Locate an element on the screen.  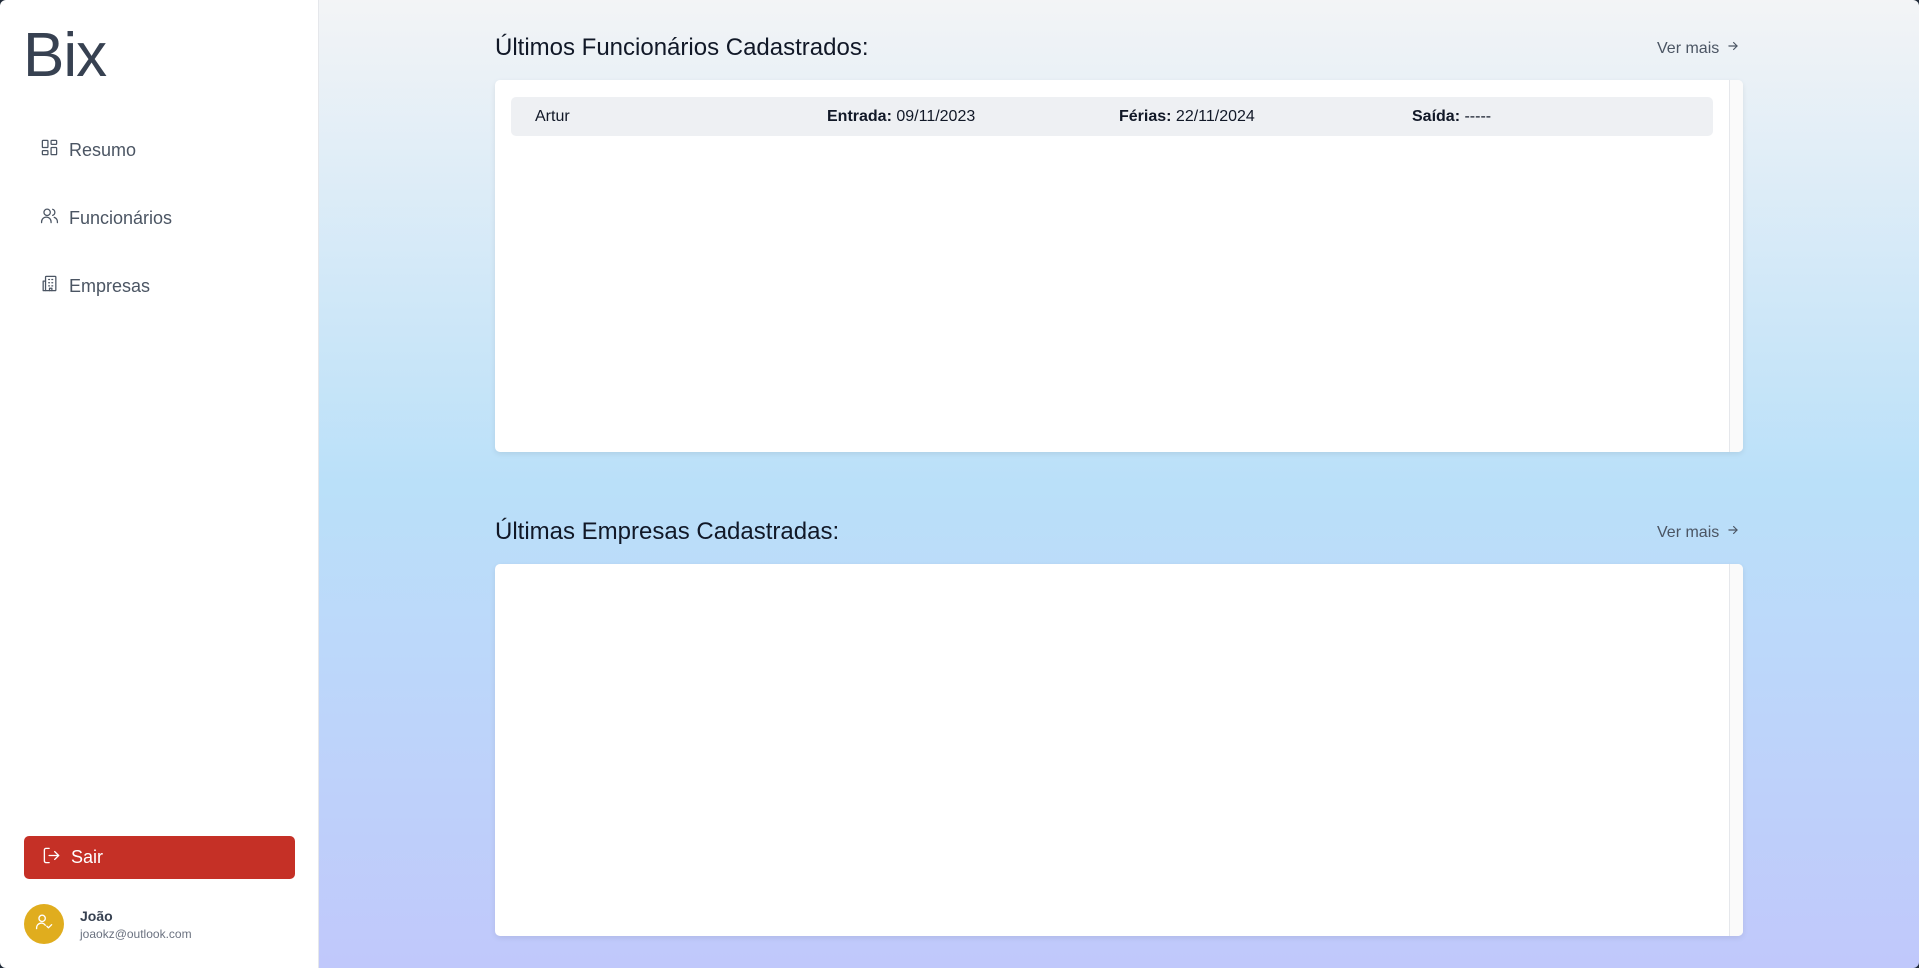
dashboard-icon is located at coordinates (49, 150).